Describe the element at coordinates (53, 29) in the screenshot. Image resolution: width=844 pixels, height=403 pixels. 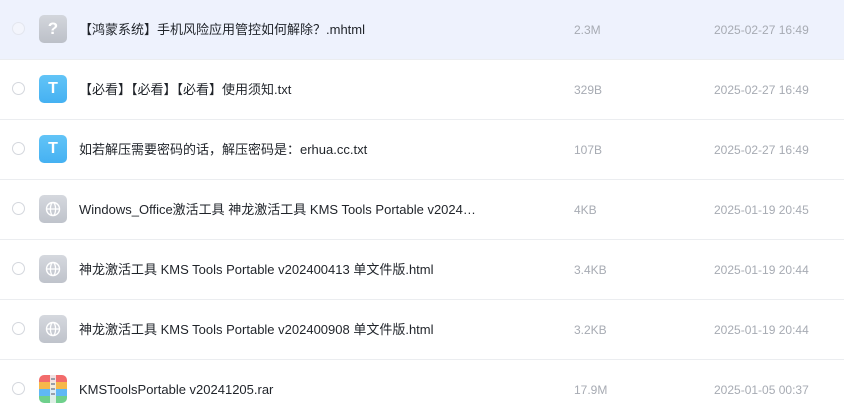
I see `unknown-file-icon: ?` at that location.